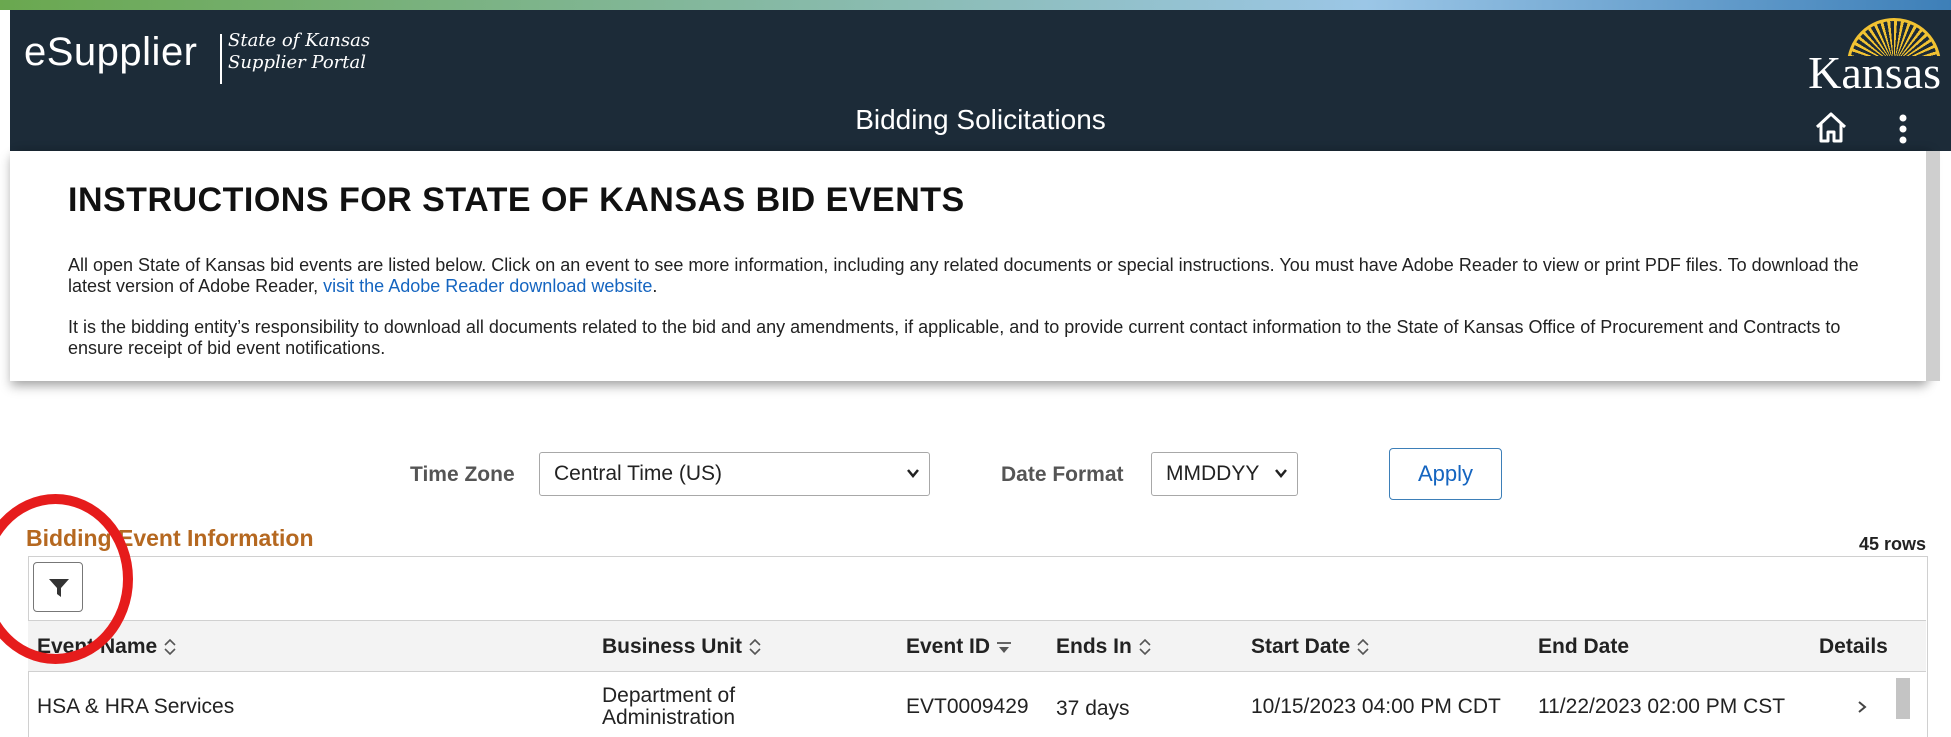 This screenshot has height=737, width=1951. I want to click on page-title: Bidding Solicitations, so click(980, 119).